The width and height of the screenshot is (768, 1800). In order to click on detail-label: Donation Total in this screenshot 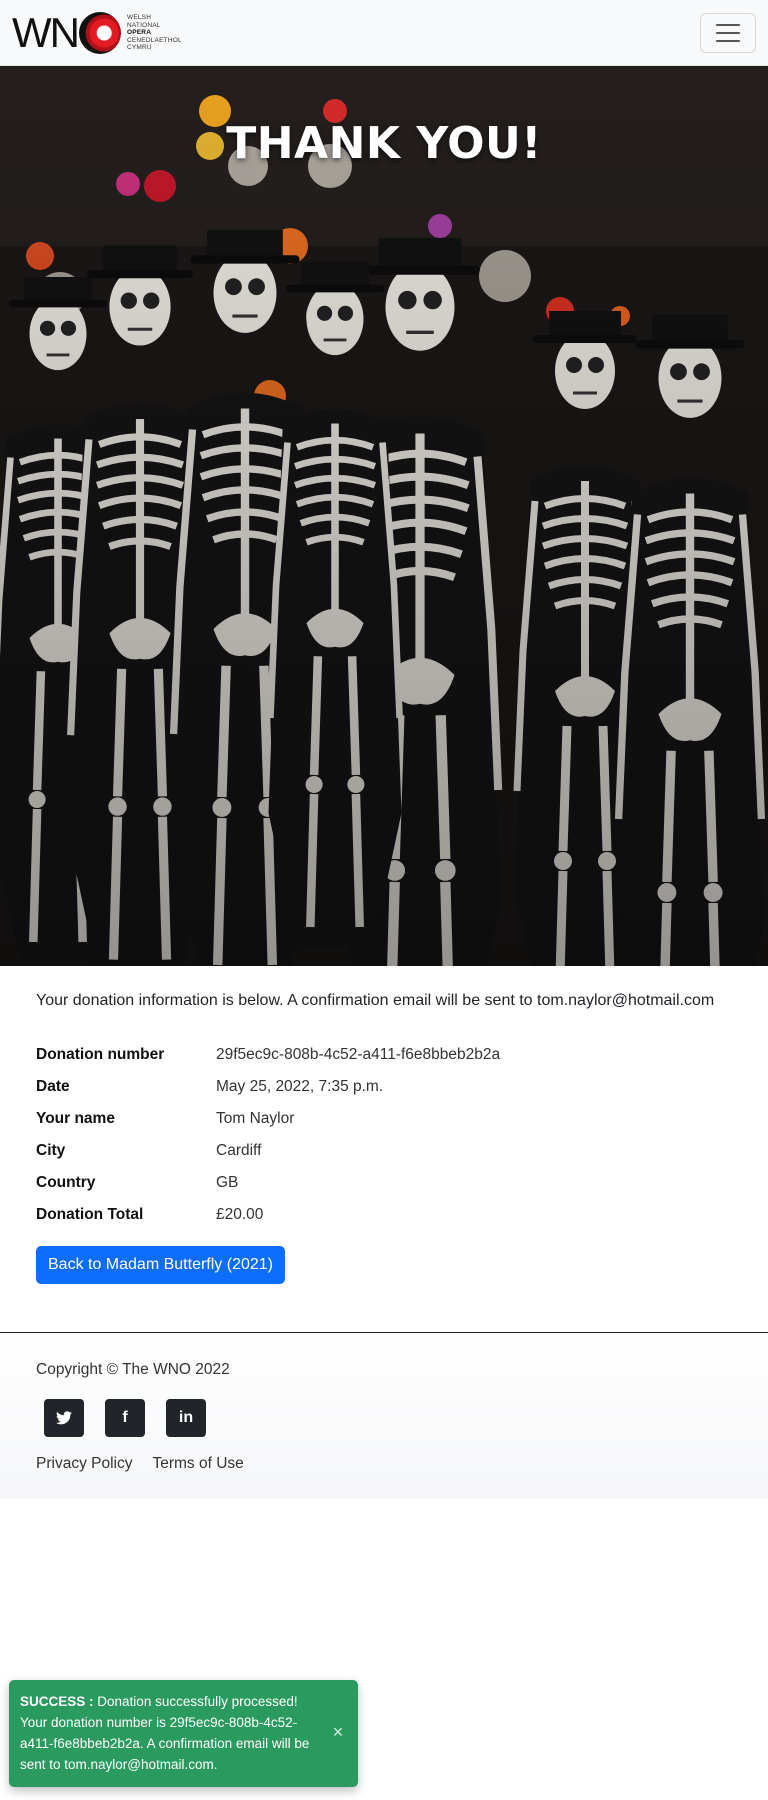, I will do `click(90, 1214)`.